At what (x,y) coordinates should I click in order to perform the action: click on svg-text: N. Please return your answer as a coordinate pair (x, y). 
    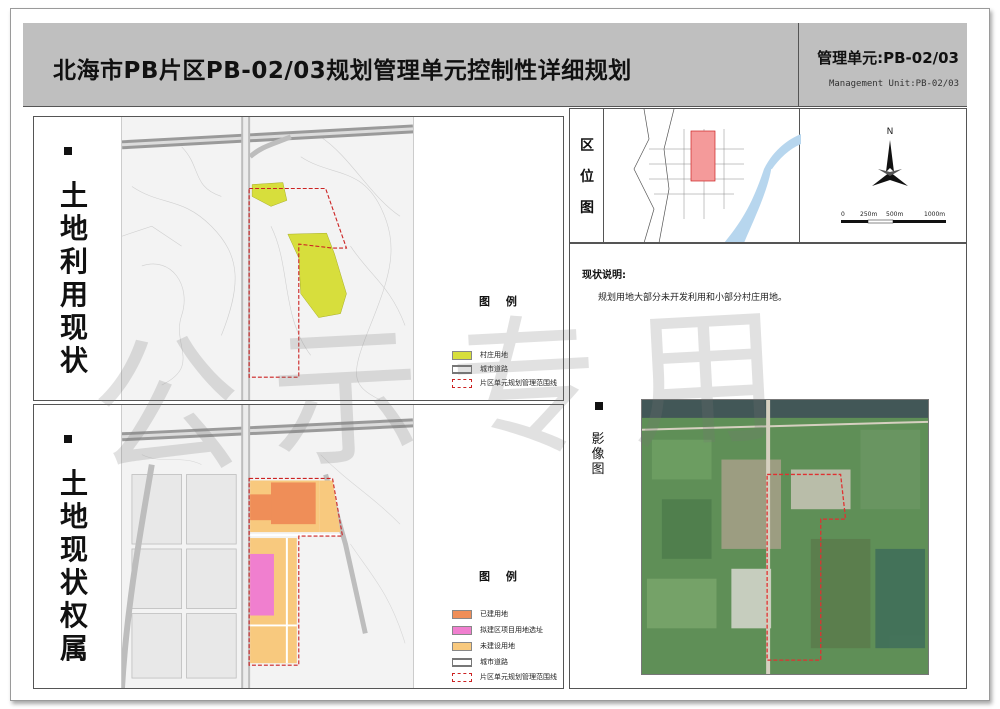
    Looking at the image, I should click on (890, 132).